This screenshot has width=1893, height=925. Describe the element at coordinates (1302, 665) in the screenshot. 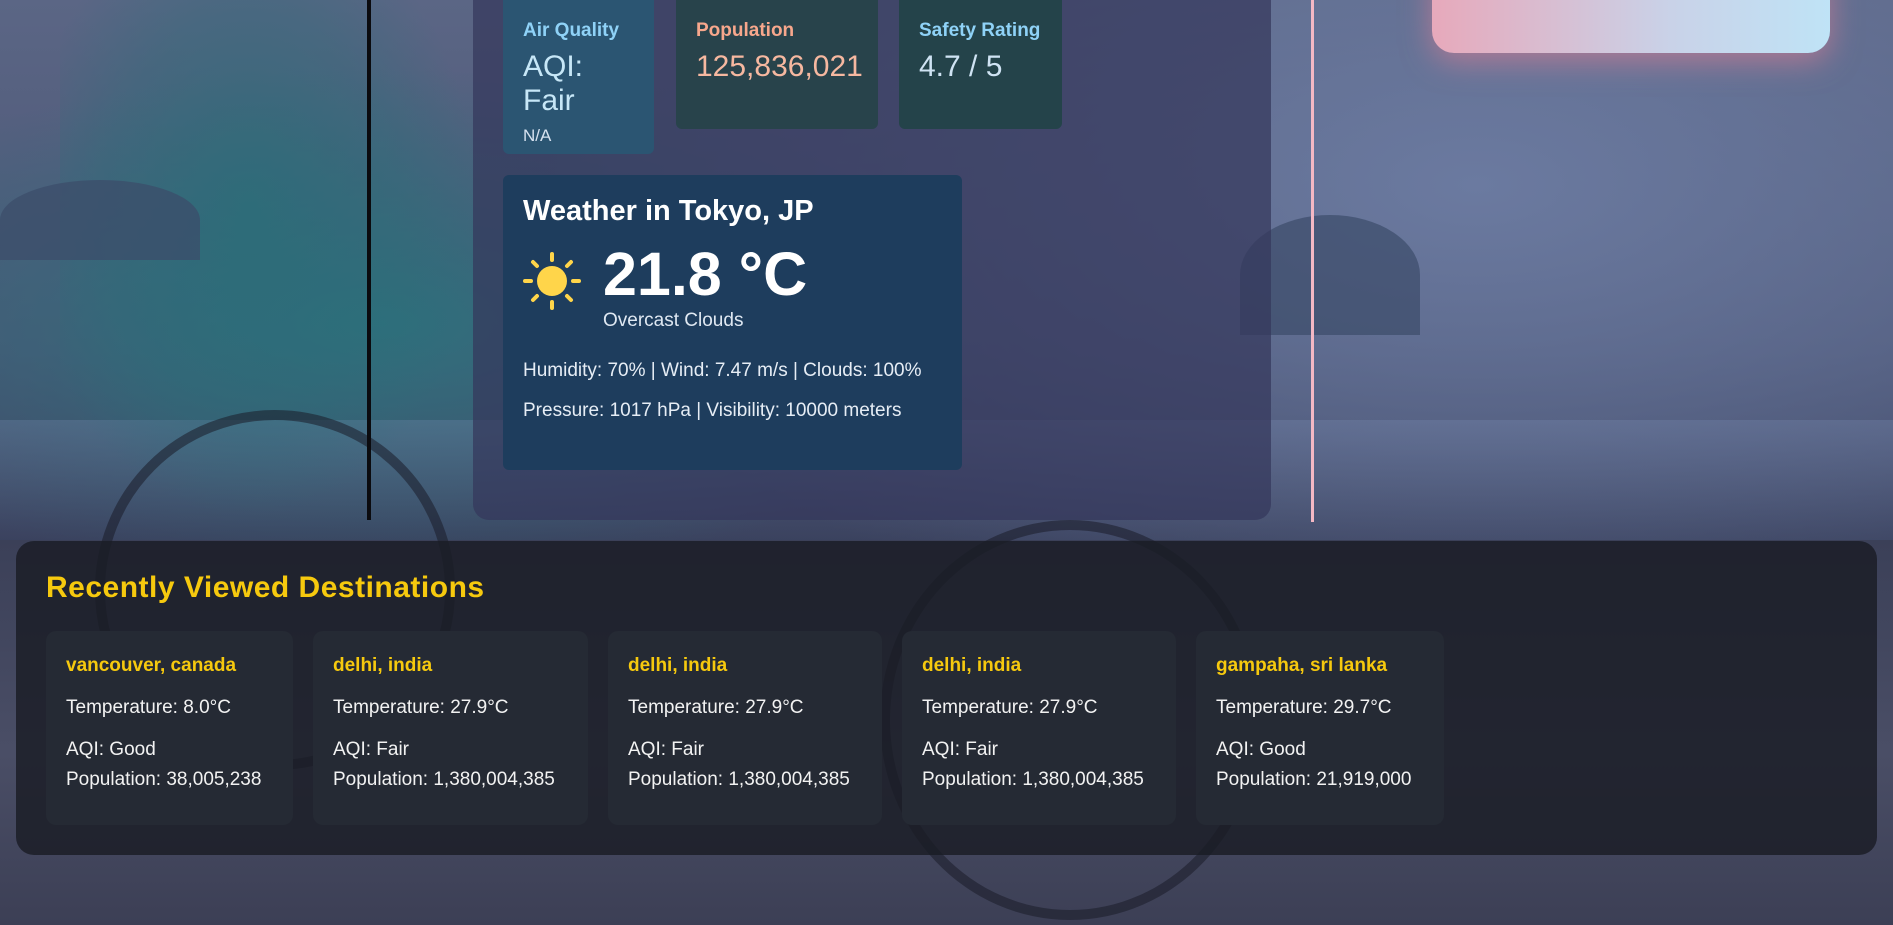

I see `destination-name: gampaha, sri lanka` at that location.